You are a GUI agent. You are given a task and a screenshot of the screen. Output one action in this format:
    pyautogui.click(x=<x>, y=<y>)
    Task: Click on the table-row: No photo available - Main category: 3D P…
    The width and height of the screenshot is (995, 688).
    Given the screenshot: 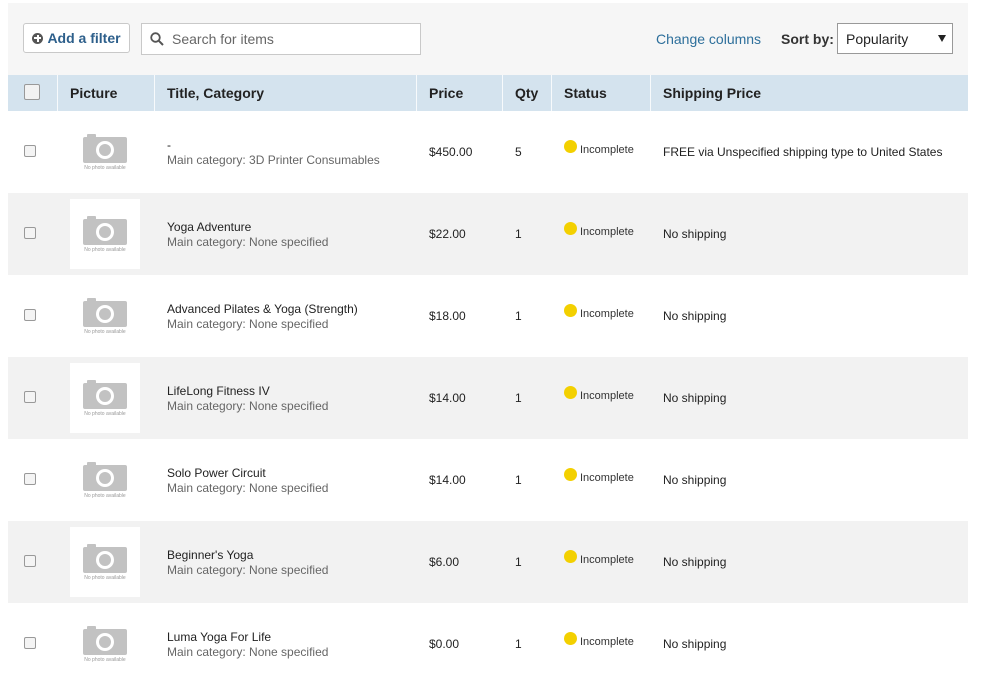 What is the action you would take?
    pyautogui.click(x=488, y=152)
    